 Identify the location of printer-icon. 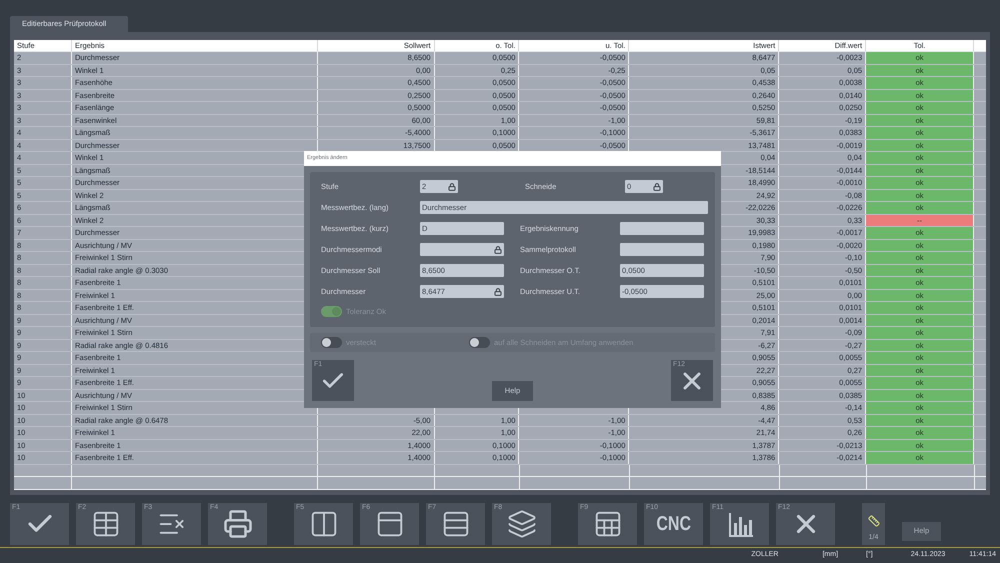
(237, 524).